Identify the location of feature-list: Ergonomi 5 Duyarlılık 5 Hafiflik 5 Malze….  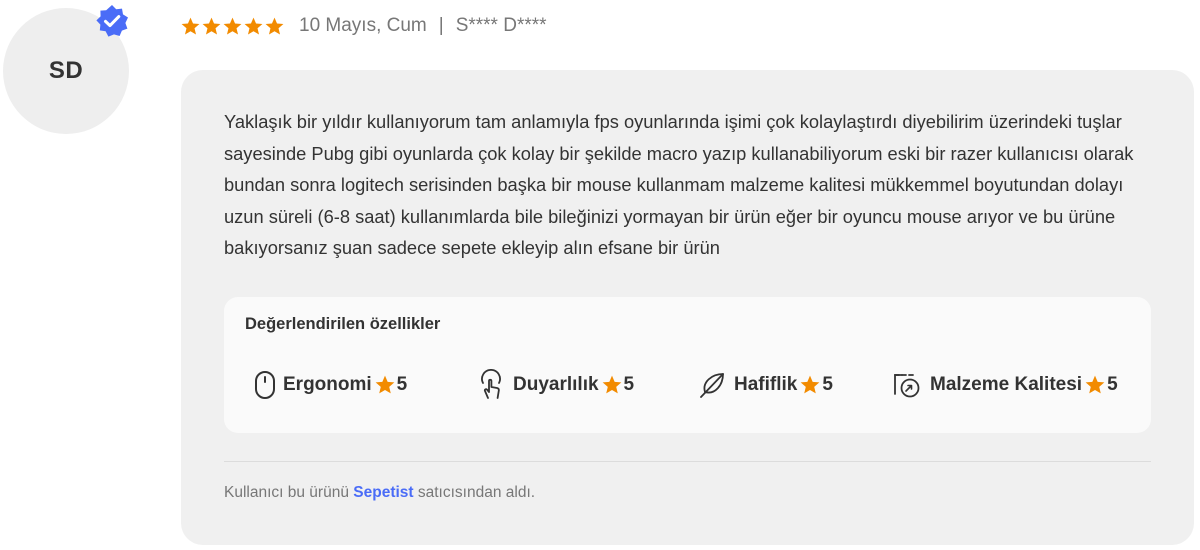
(699, 385).